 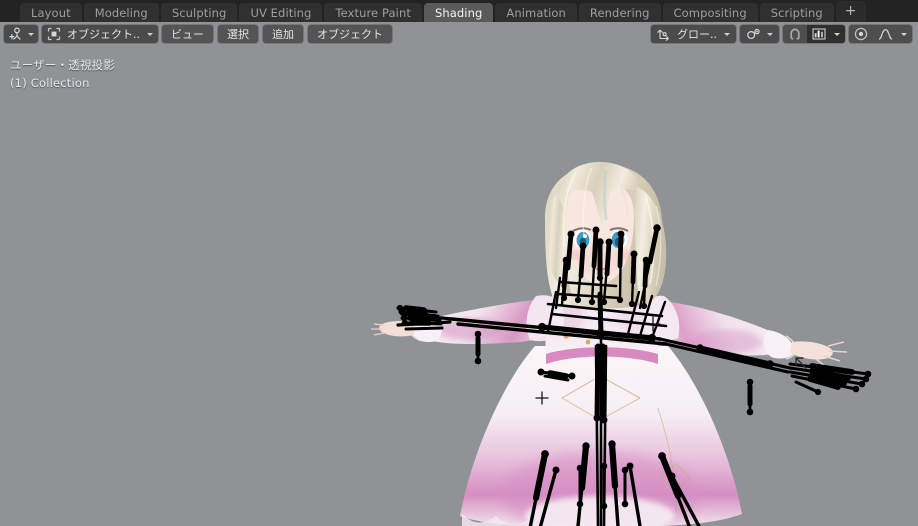 What do you see at coordinates (459, 34) in the screenshot?
I see `viewport-header: オブジェクト.. ビュー 選択 追加 オブジェクト グロー..` at bounding box center [459, 34].